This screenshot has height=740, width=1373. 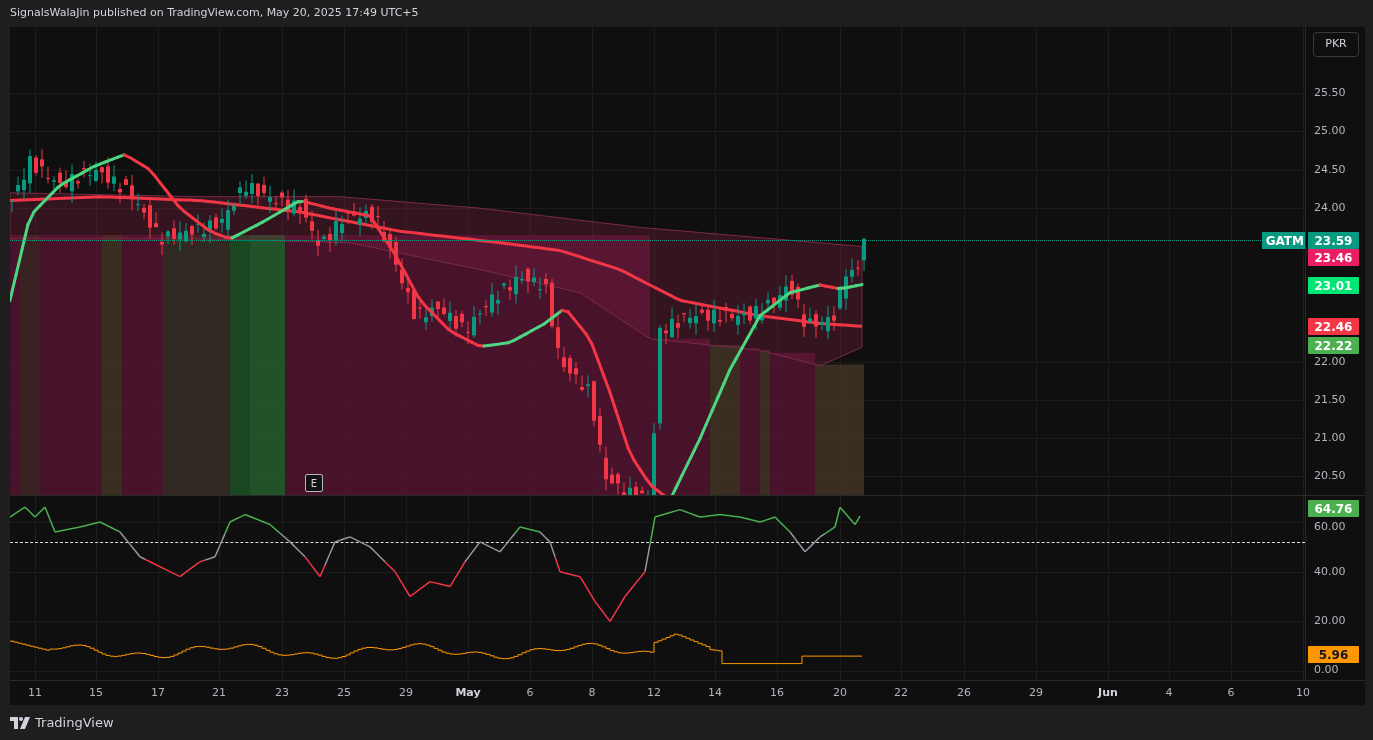 I want to click on symbol-label: GATM, so click(x=1283, y=240).